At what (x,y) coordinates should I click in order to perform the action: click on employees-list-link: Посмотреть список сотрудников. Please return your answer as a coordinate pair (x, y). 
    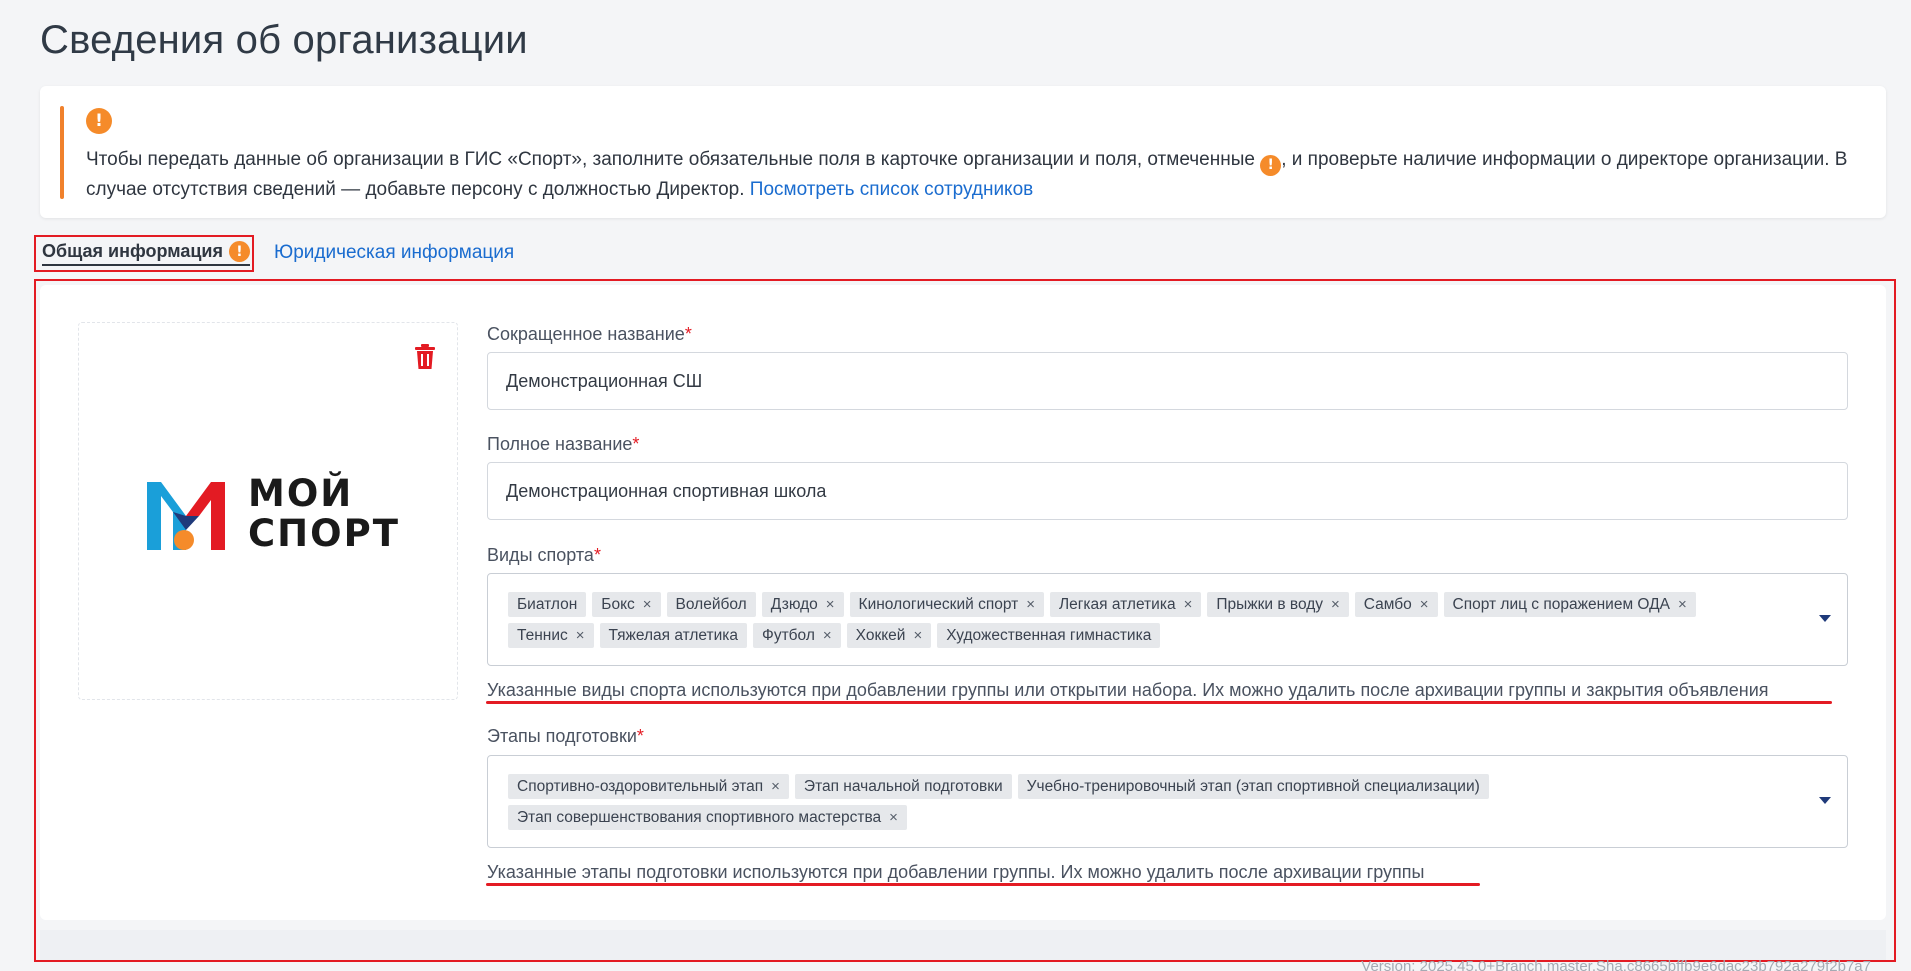
    Looking at the image, I should click on (891, 189).